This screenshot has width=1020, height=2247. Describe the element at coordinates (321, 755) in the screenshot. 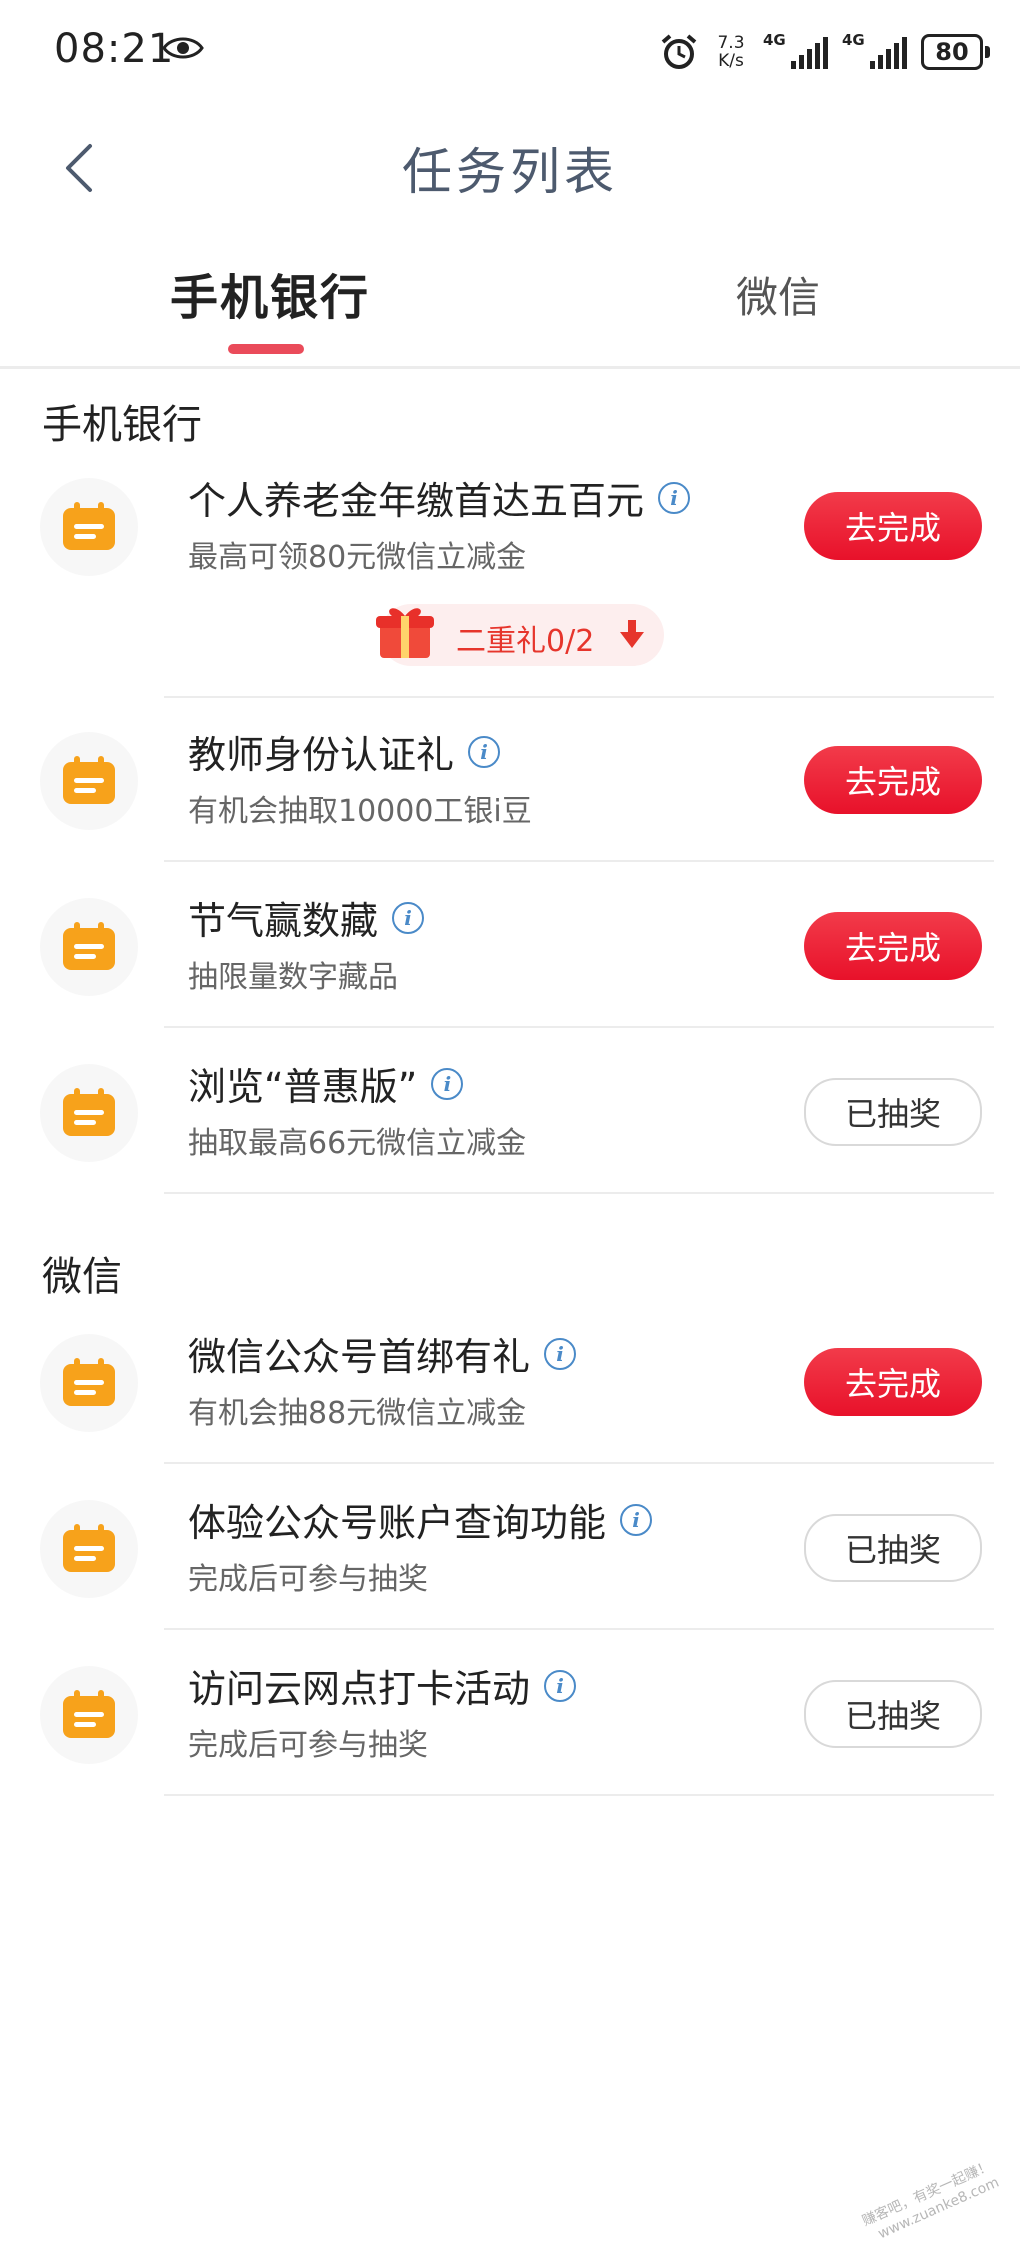

I see `task-name-text: 教师身份认证礼` at that location.